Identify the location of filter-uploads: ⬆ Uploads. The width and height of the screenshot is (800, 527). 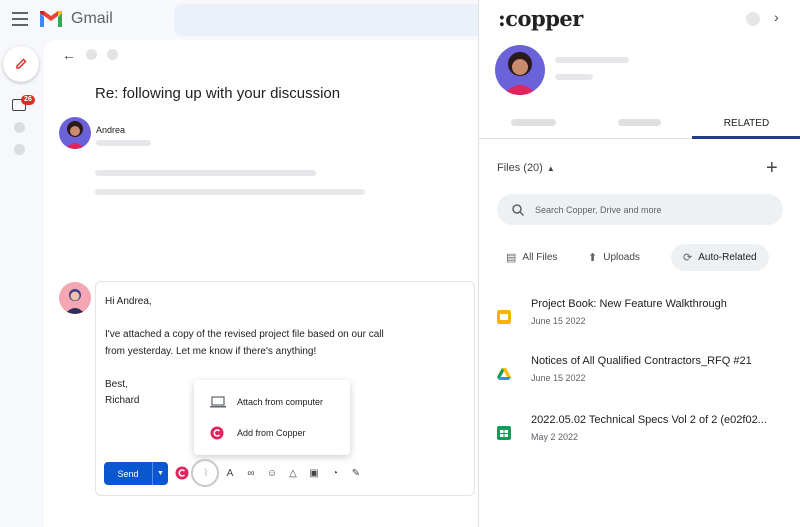
(614, 257).